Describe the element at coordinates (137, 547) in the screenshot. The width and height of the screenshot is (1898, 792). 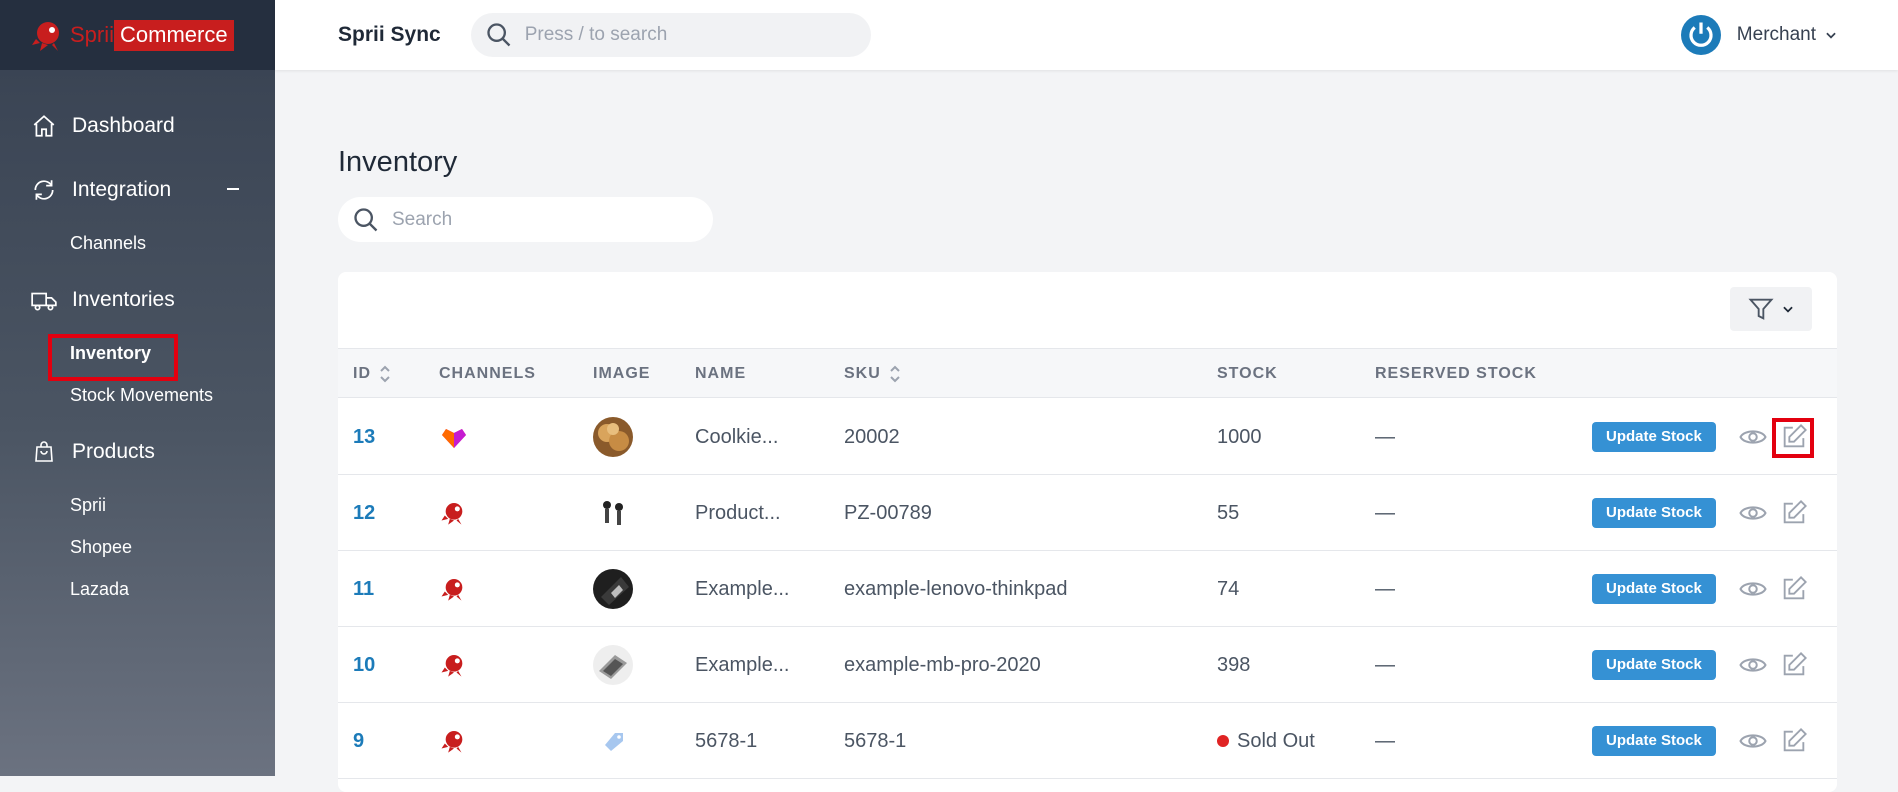
I see `sidebar-item-shopee: Shopee` at that location.